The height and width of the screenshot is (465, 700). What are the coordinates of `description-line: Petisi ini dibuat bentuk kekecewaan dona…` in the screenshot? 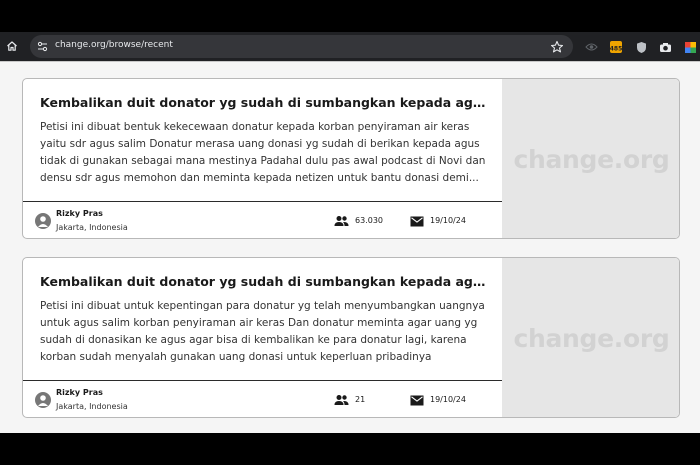 It's located at (255, 127).